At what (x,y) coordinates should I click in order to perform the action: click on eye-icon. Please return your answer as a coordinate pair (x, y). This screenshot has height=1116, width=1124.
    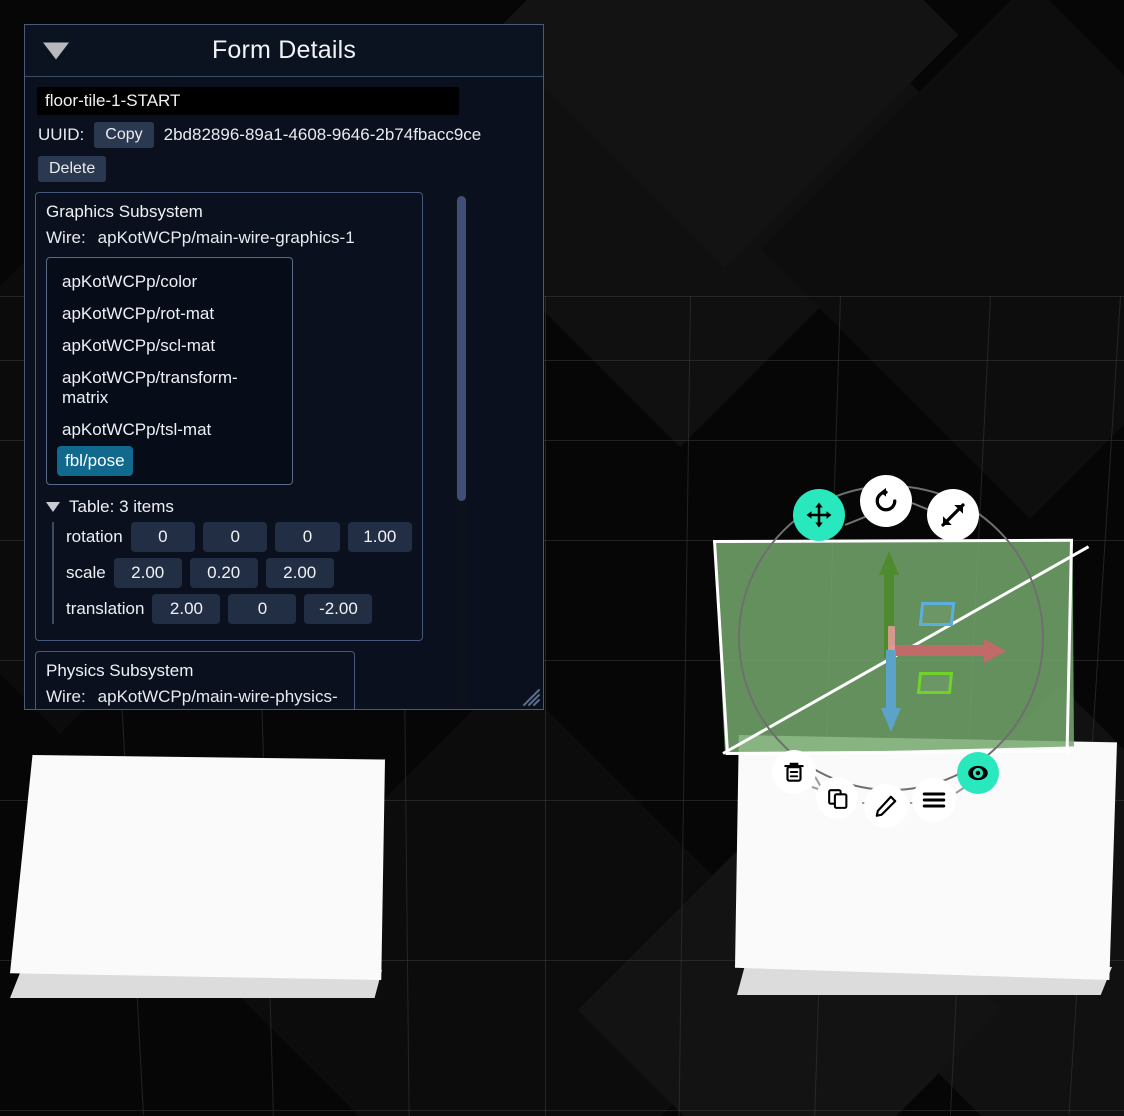
    Looking at the image, I should click on (978, 773).